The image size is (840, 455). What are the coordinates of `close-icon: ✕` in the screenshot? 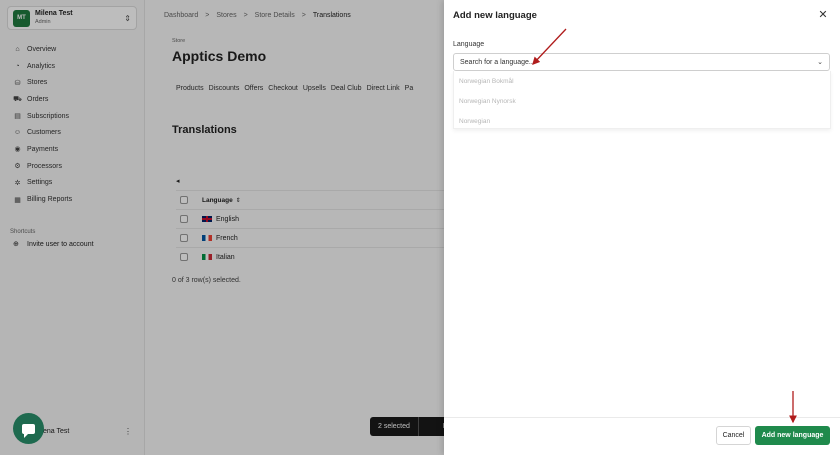 It's located at (823, 15).